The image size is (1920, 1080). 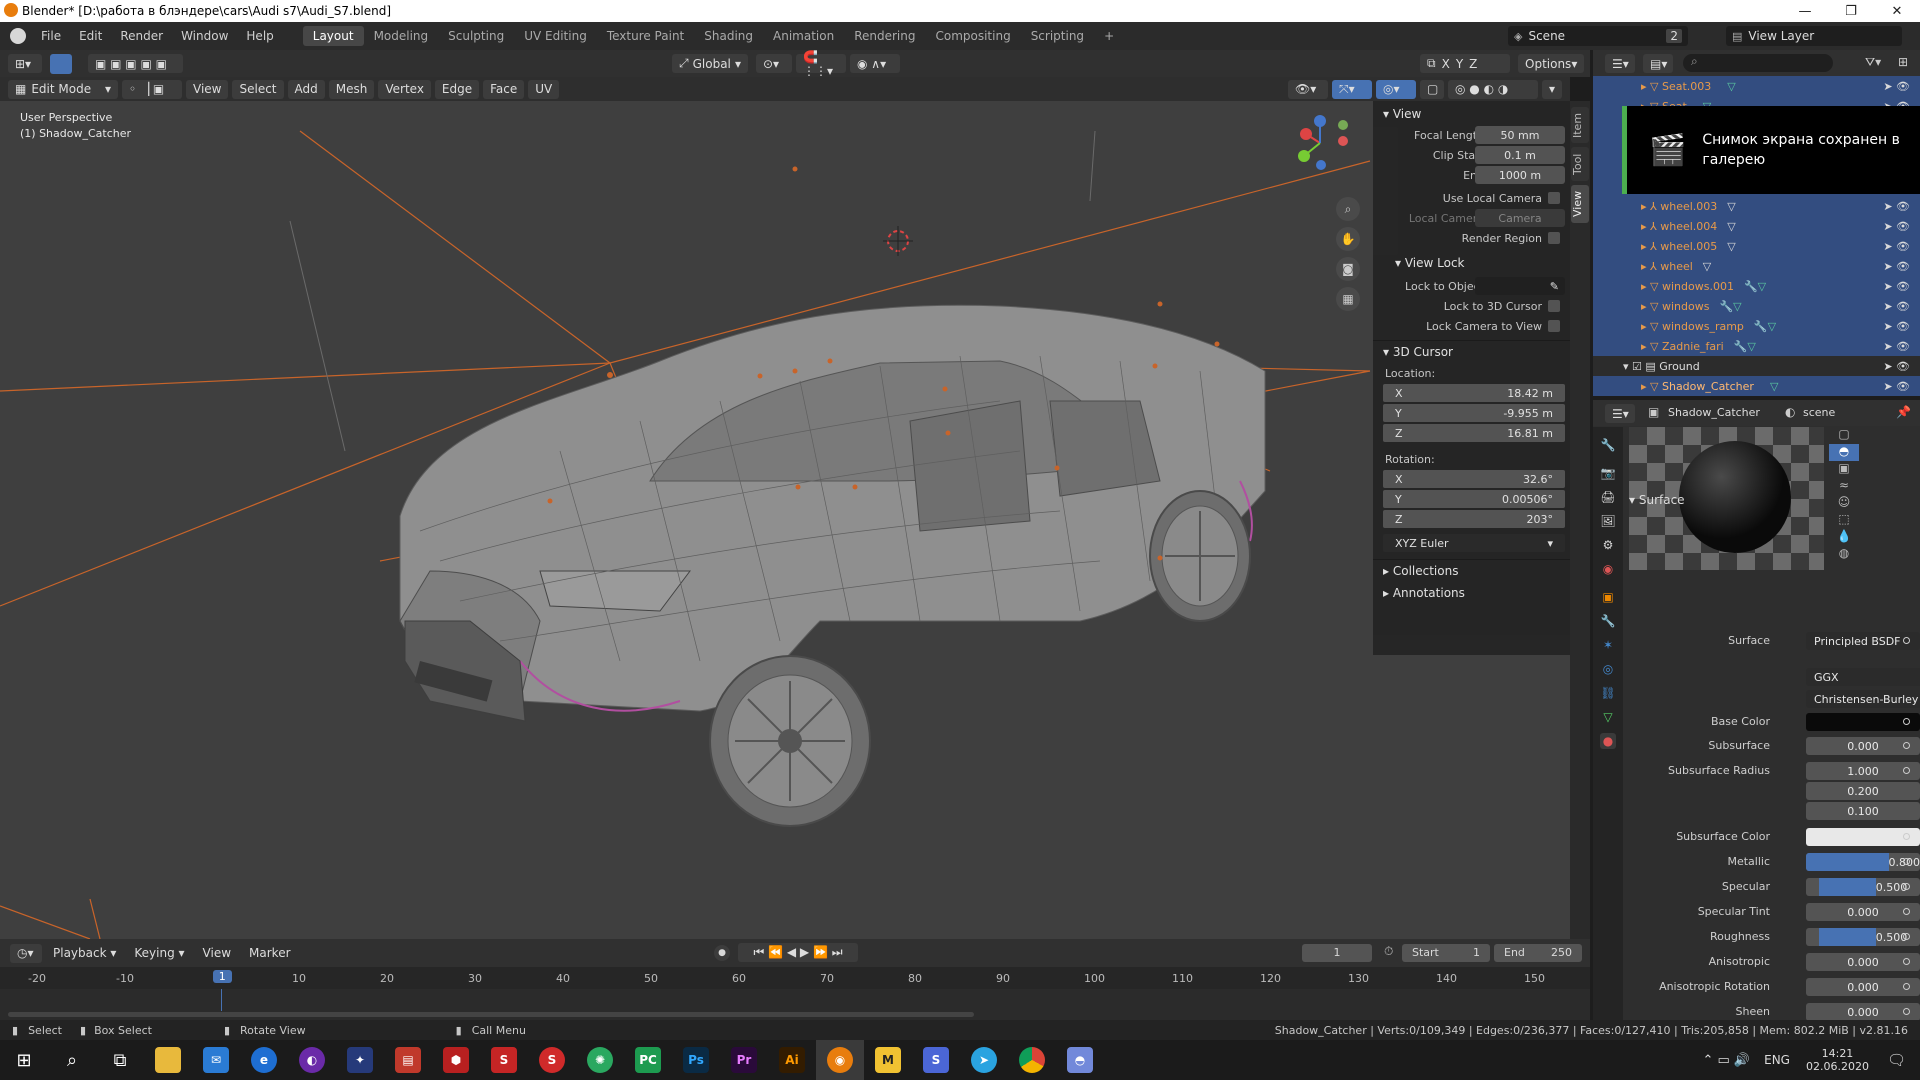 What do you see at coordinates (476, 36) in the screenshot?
I see `tab-sculpting: Sculpting` at bounding box center [476, 36].